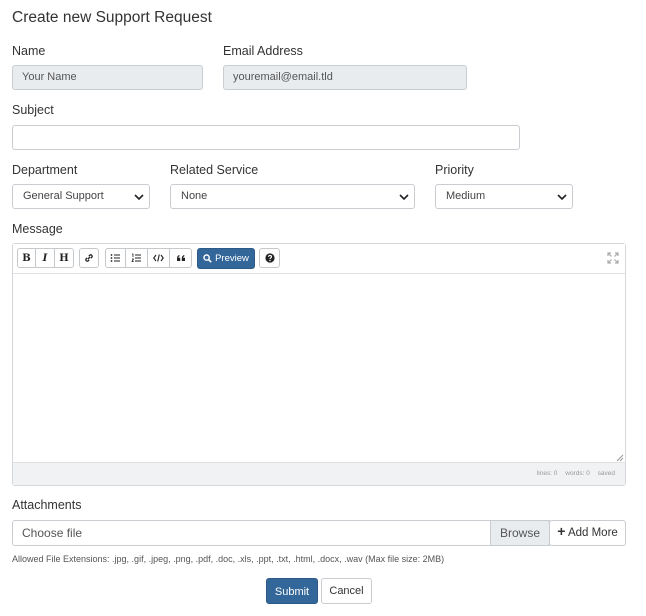  What do you see at coordinates (112, 17) in the screenshot?
I see `page-title: Create new Support Request` at bounding box center [112, 17].